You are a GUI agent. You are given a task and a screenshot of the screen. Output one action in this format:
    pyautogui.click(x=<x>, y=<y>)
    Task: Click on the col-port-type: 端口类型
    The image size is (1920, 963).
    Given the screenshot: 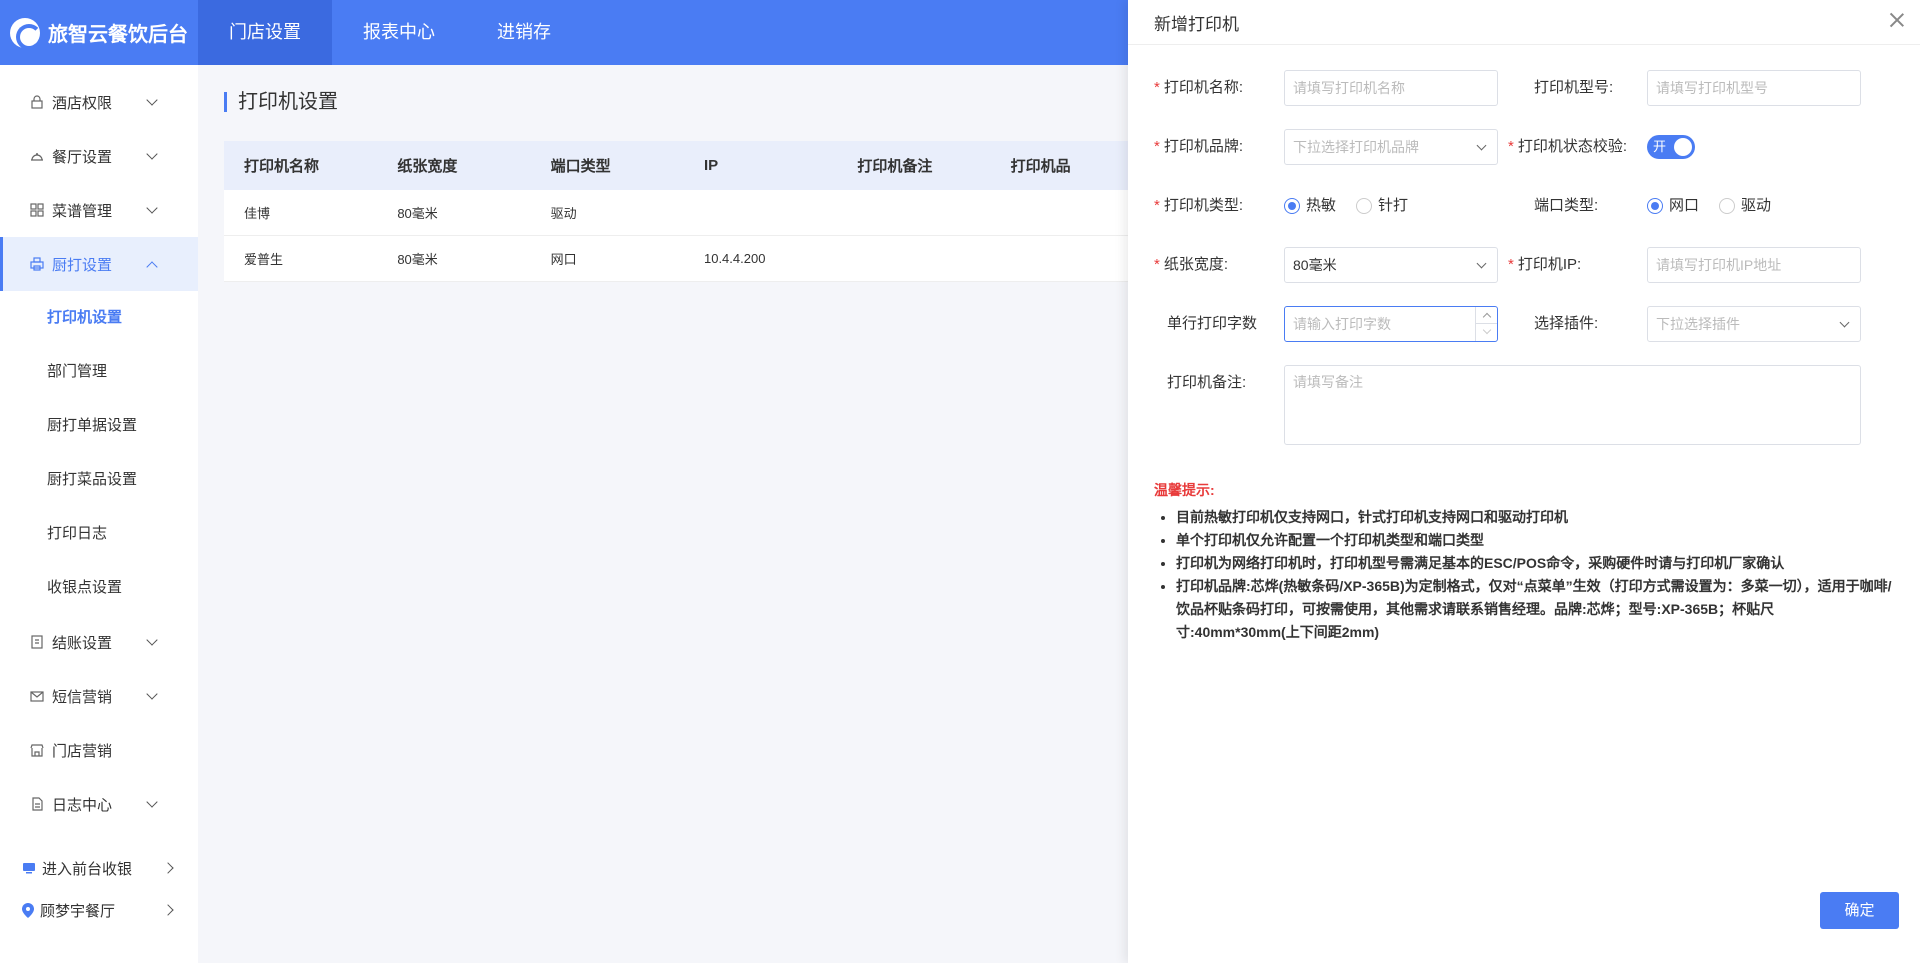 What is the action you would take?
    pyautogui.click(x=580, y=166)
    